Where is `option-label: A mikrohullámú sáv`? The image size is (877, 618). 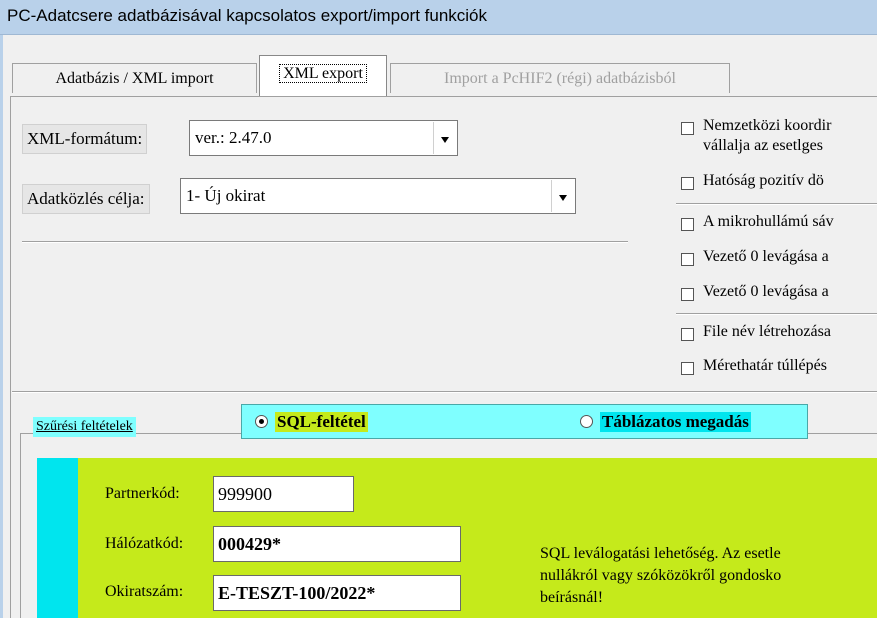
option-label: A mikrohullámú sáv is located at coordinates (768, 221).